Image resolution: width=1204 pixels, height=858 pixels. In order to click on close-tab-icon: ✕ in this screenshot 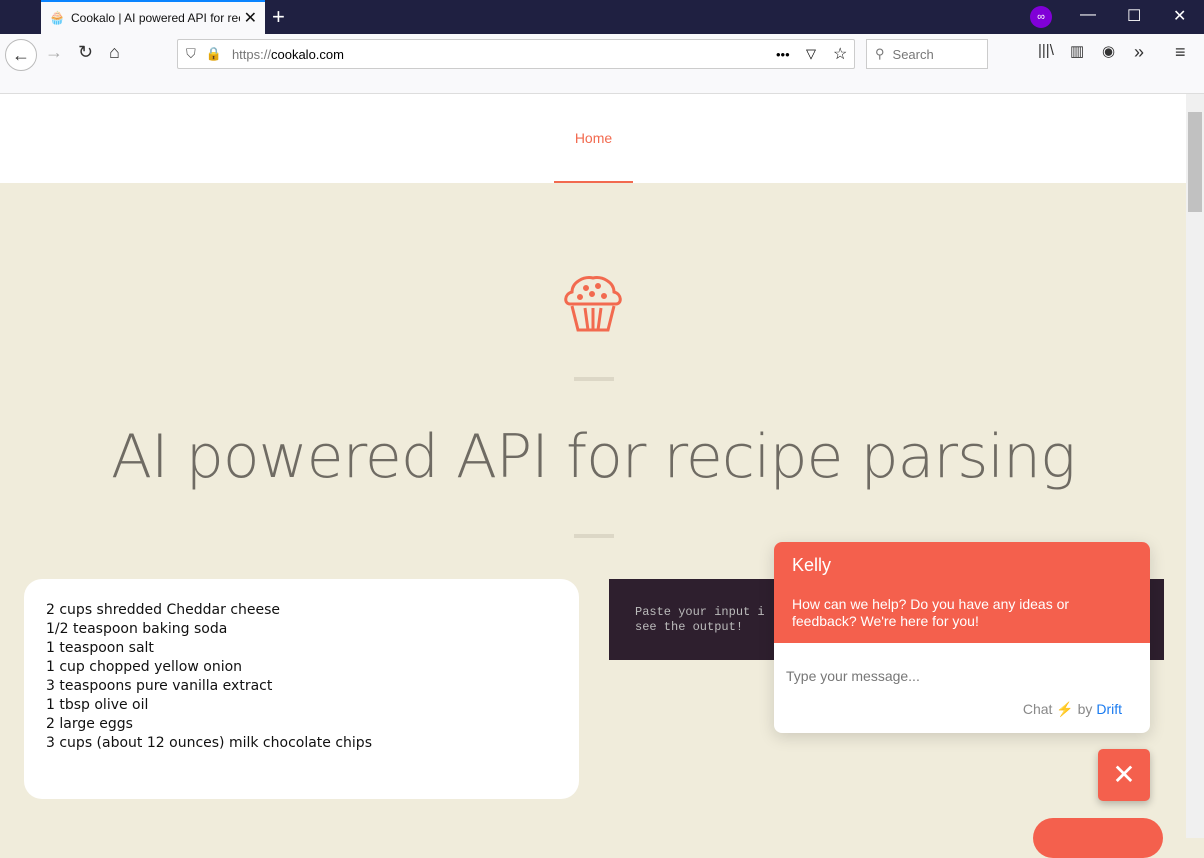, I will do `click(250, 18)`.